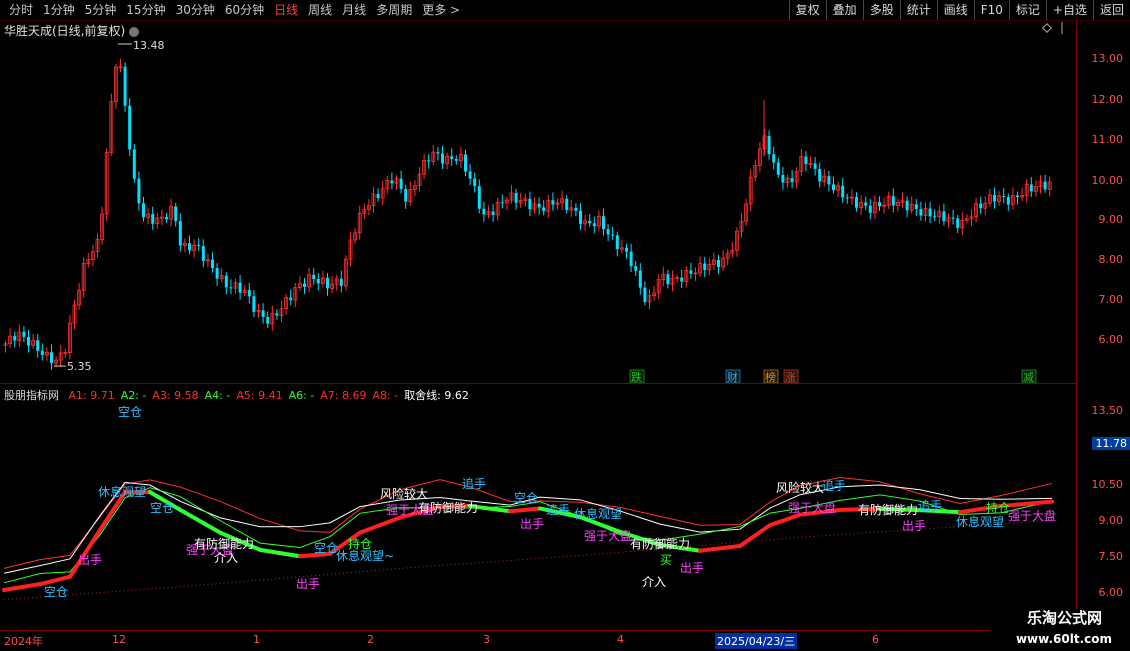 The width and height of the screenshot is (1130, 651). Describe the element at coordinates (1069, 10) in the screenshot. I see `add-watchlist-button: +自选` at that location.